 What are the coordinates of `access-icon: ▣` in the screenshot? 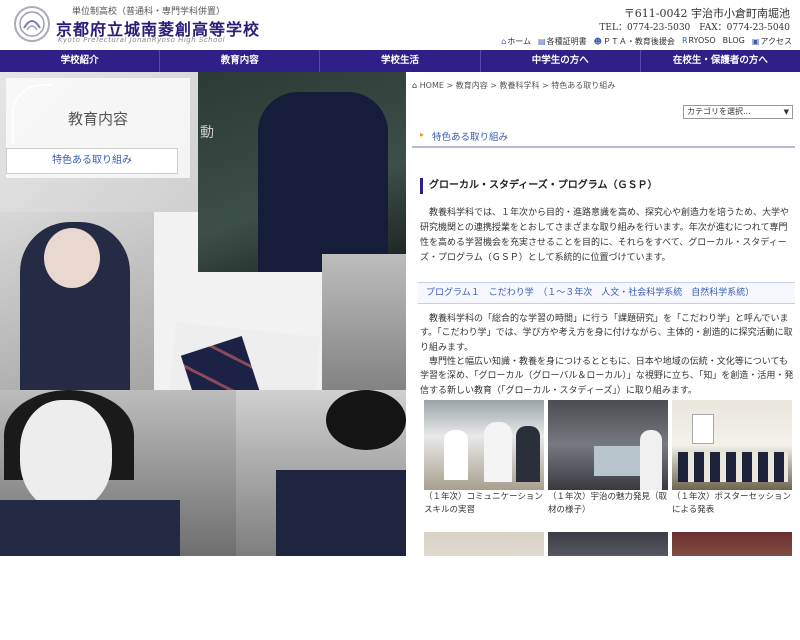 It's located at (755, 41).